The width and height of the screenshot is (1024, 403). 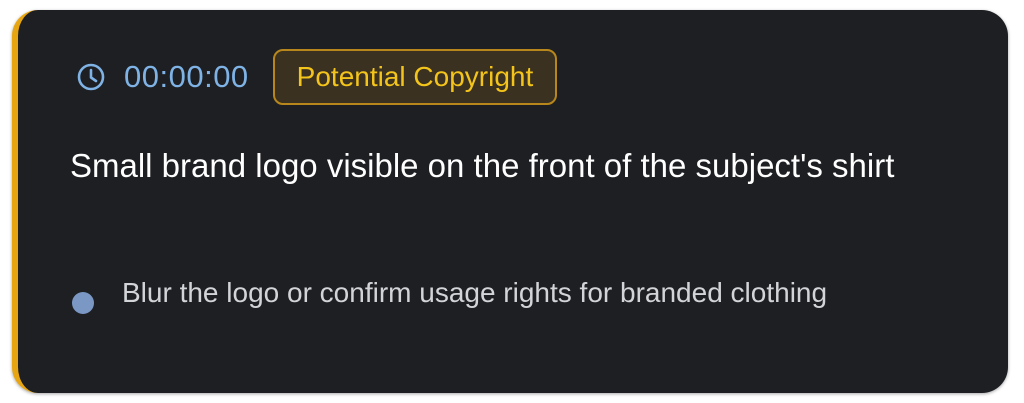 What do you see at coordinates (83, 303) in the screenshot?
I see `bullet-icon` at bounding box center [83, 303].